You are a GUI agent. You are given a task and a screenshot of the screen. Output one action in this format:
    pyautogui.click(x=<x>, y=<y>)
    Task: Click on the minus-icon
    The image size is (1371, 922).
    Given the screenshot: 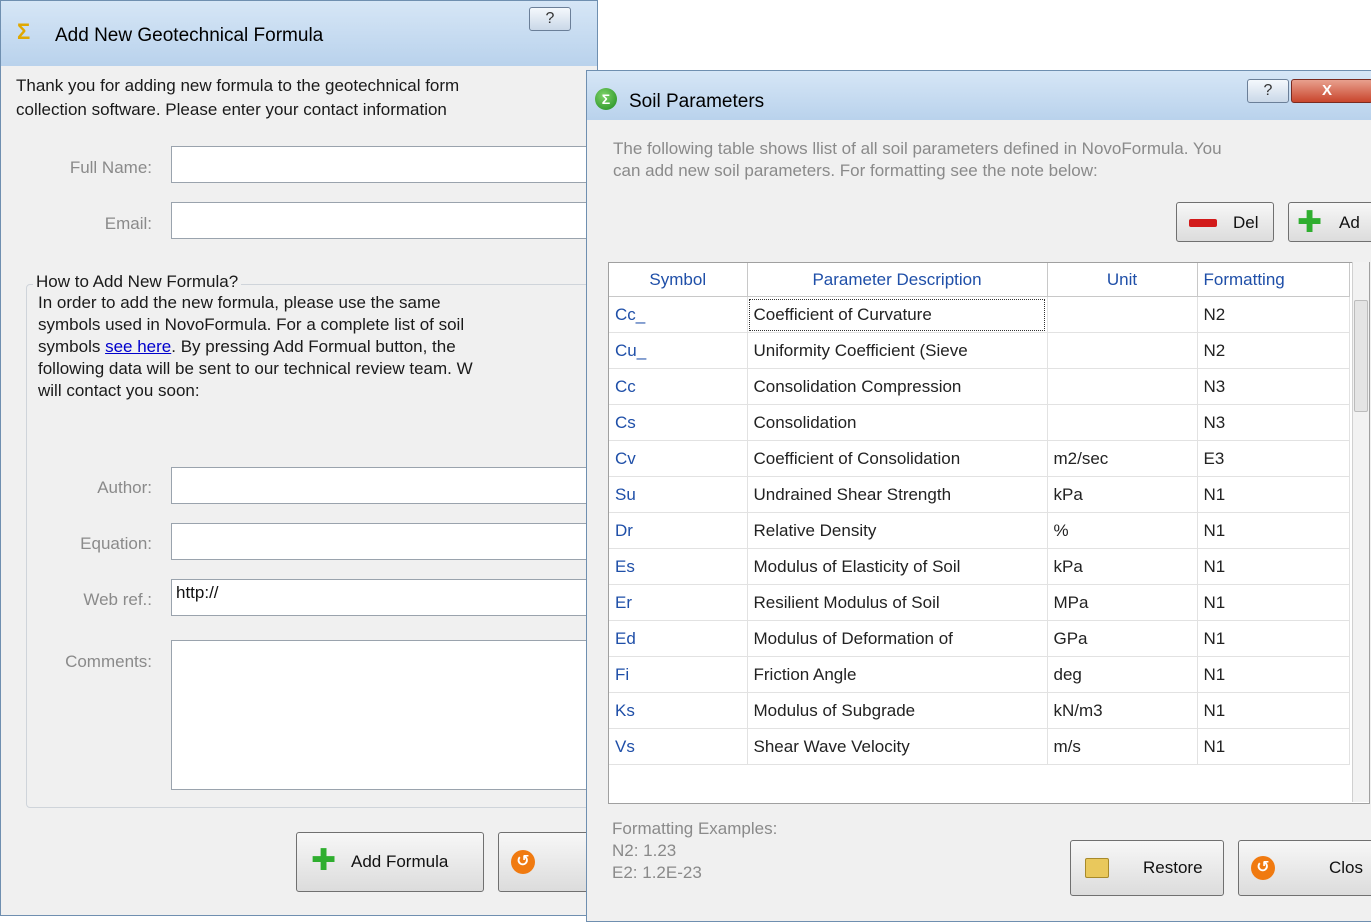 What is the action you would take?
    pyautogui.click(x=1203, y=223)
    